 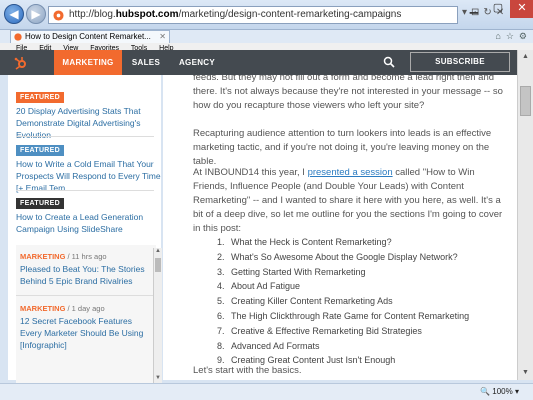 I want to click on outline-text: What the Heck is Content Remarketing?, so click(x=311, y=242).